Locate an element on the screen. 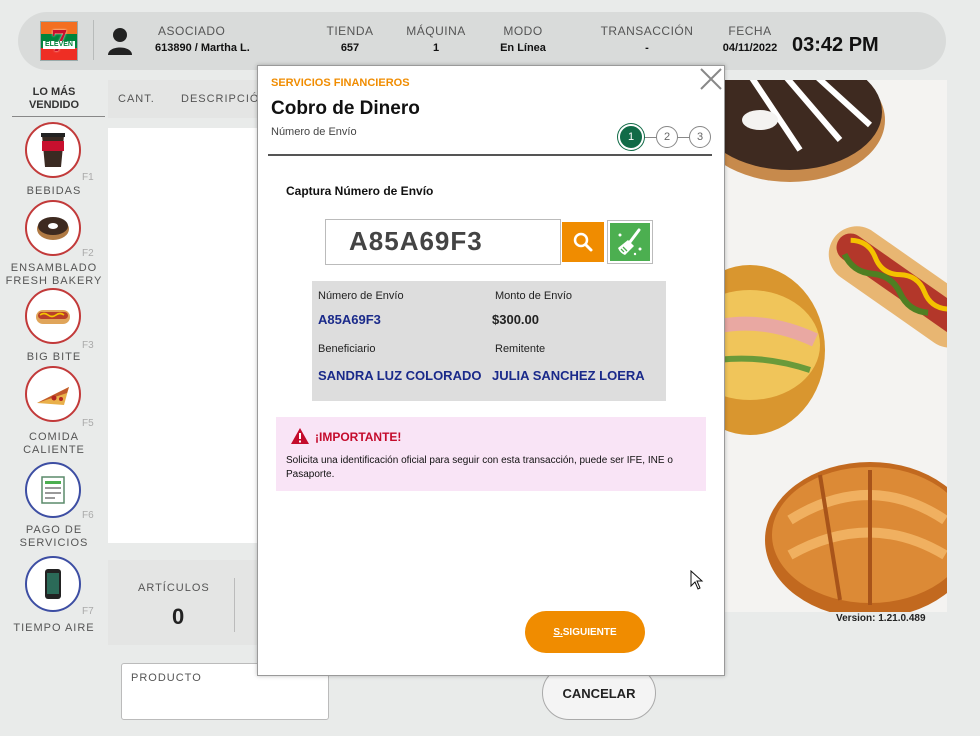 The height and width of the screenshot is (736, 980). dialog-section: SERVICIOS FINANCIEROS is located at coordinates (340, 83).